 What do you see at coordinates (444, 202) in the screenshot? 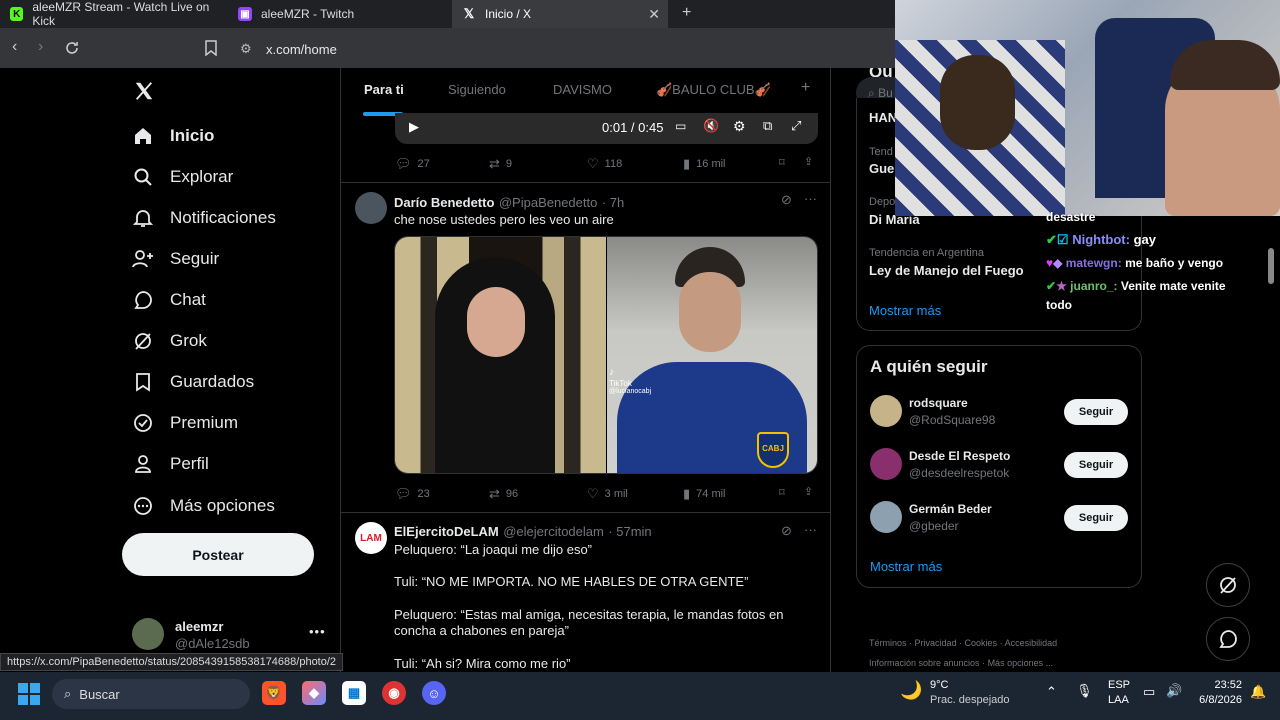
I see `tweet-author-name: Darío Benedetto` at bounding box center [444, 202].